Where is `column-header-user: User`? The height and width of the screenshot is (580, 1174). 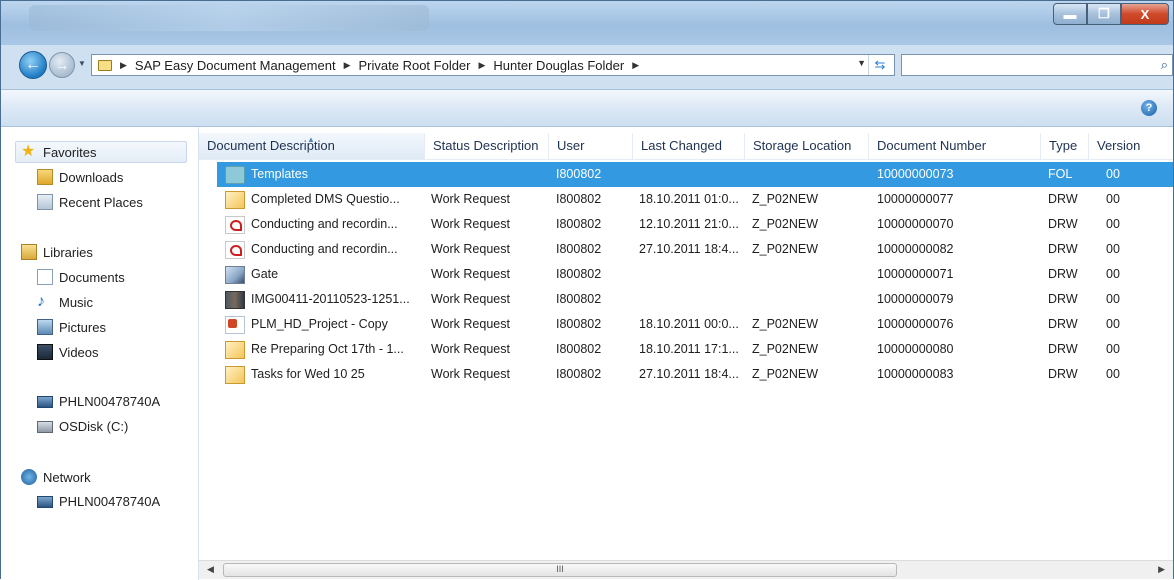 column-header-user: User is located at coordinates (591, 146).